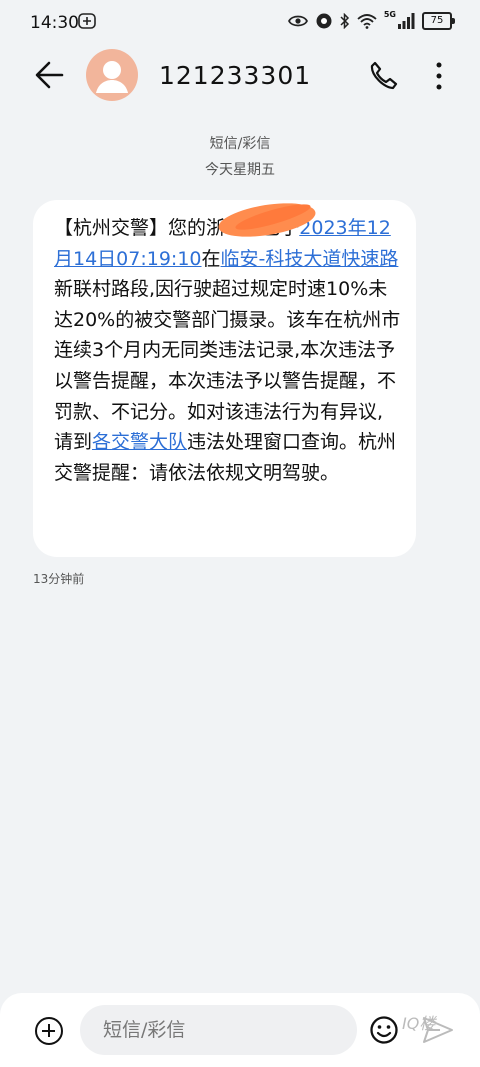 The image size is (480, 1067). Describe the element at coordinates (297, 21) in the screenshot. I see `eye-icon` at that location.